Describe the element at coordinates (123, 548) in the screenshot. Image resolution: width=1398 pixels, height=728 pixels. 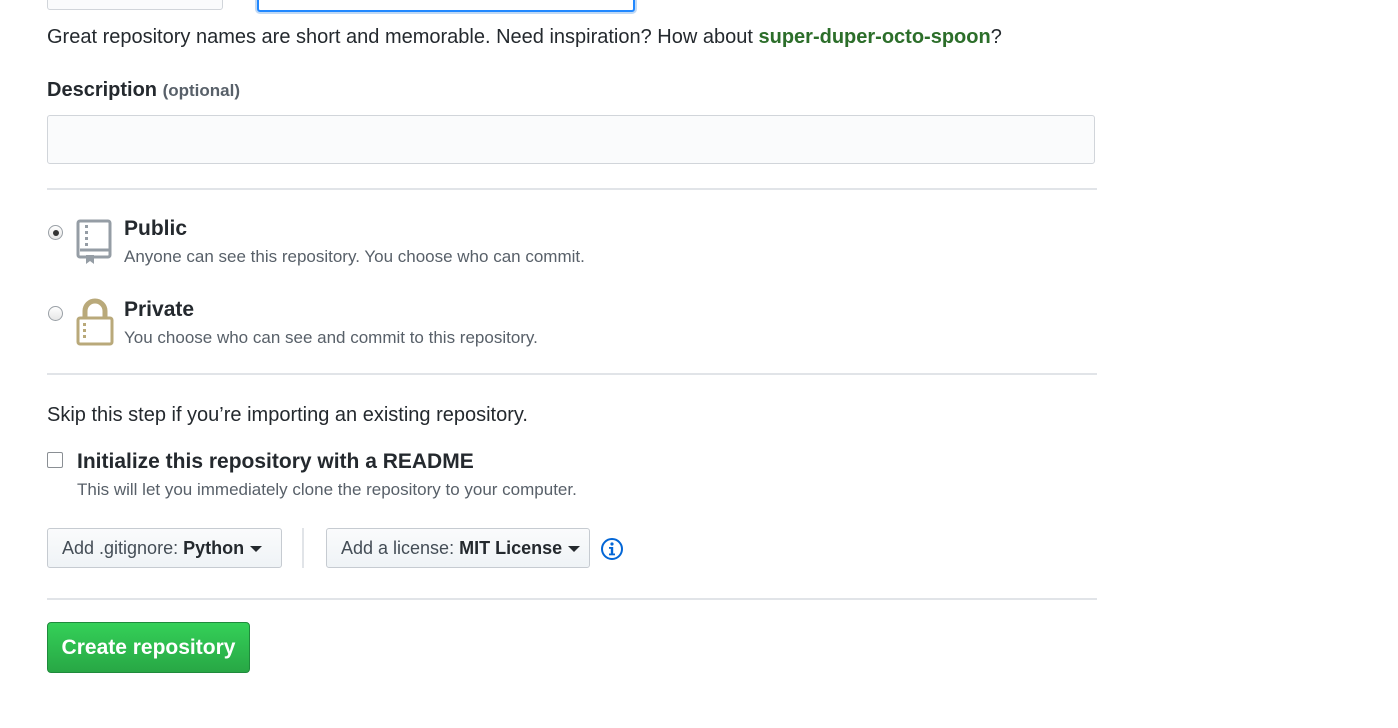
I see `gitignore-label: Add .gitignore:` at that location.